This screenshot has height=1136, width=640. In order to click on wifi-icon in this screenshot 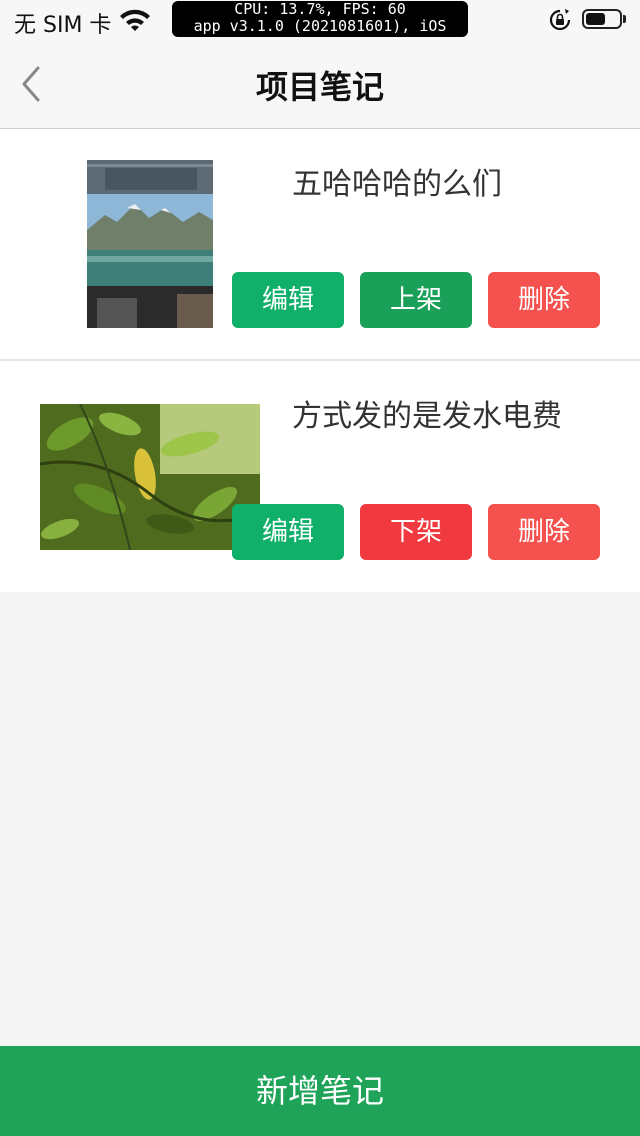, I will do `click(135, 20)`.